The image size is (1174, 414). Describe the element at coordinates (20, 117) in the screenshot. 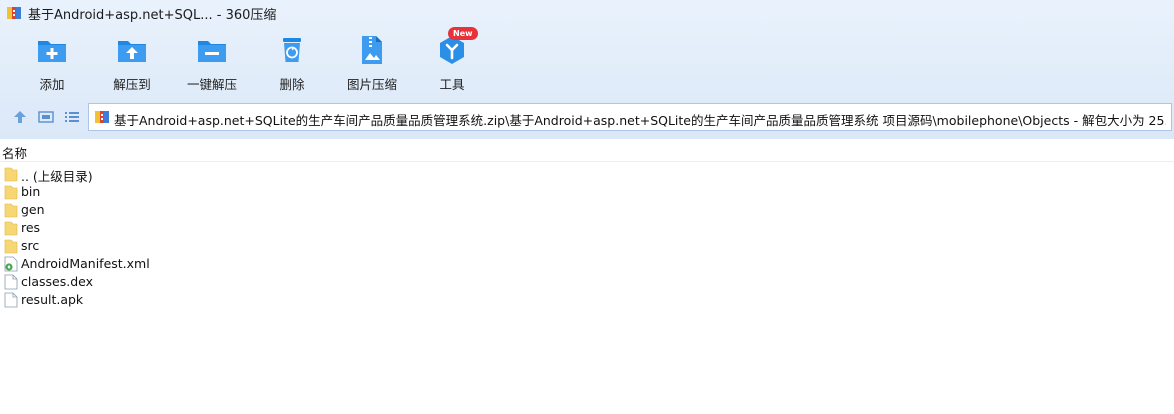

I see `up-arrow-icon` at that location.